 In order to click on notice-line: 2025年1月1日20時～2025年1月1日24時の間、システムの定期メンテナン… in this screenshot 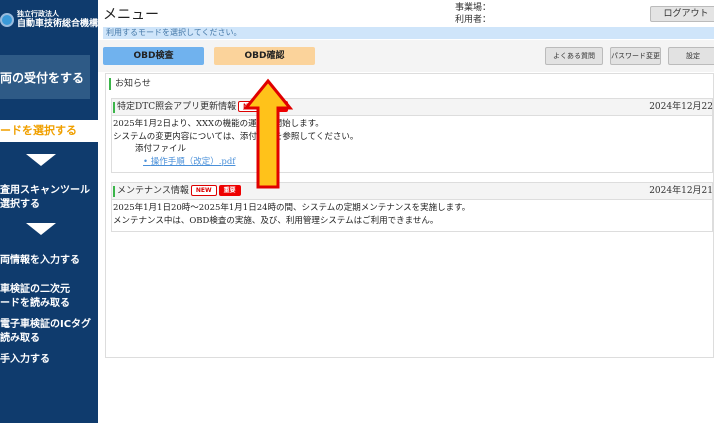, I will do `click(292, 208)`.